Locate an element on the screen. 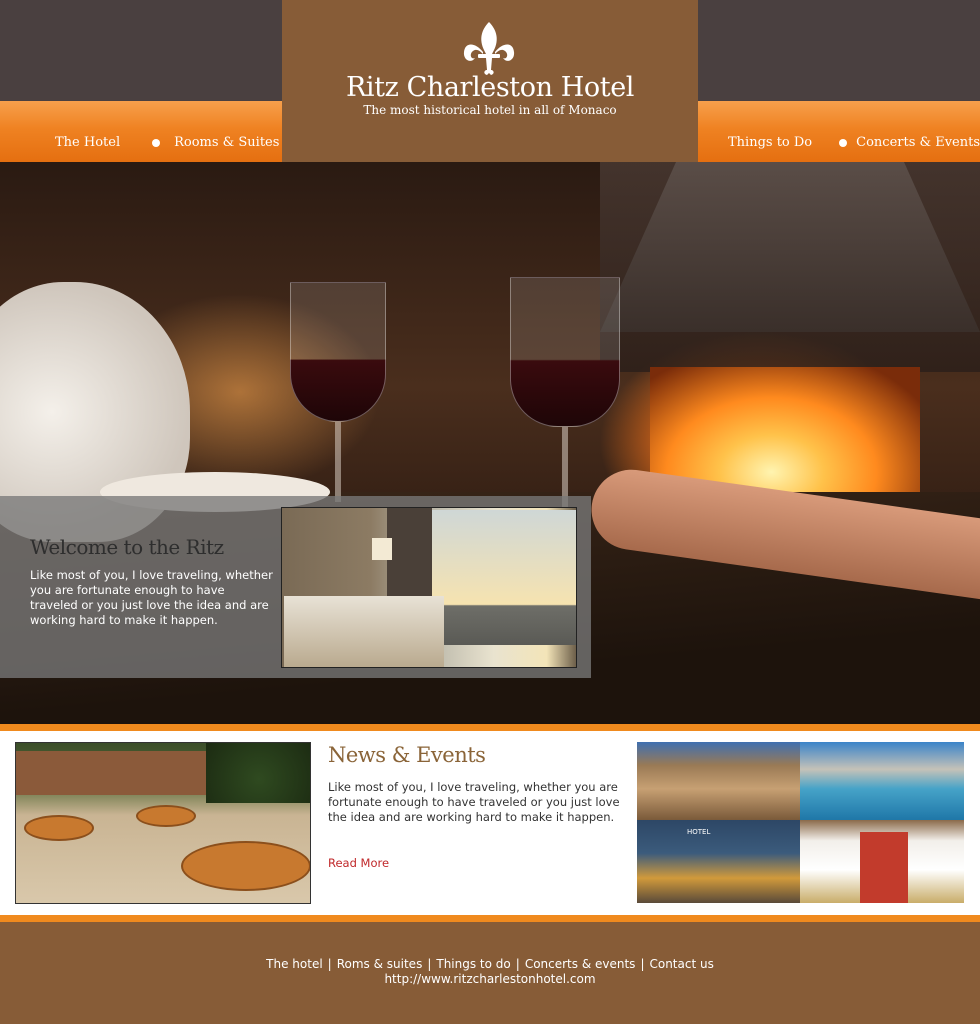 Image resolution: width=980 pixels, height=1024 pixels. orange-divider-bottom is located at coordinates (490, 918).